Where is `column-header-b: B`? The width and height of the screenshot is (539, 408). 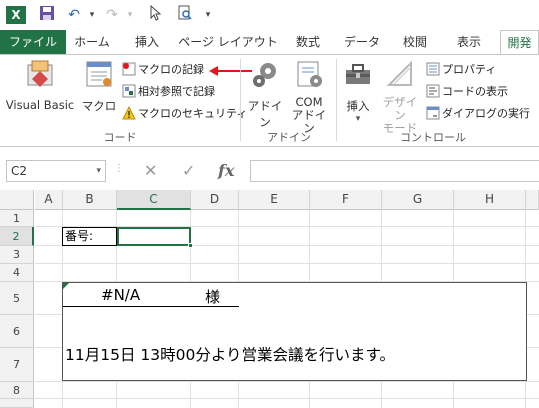 column-header-b: B is located at coordinates (90, 200).